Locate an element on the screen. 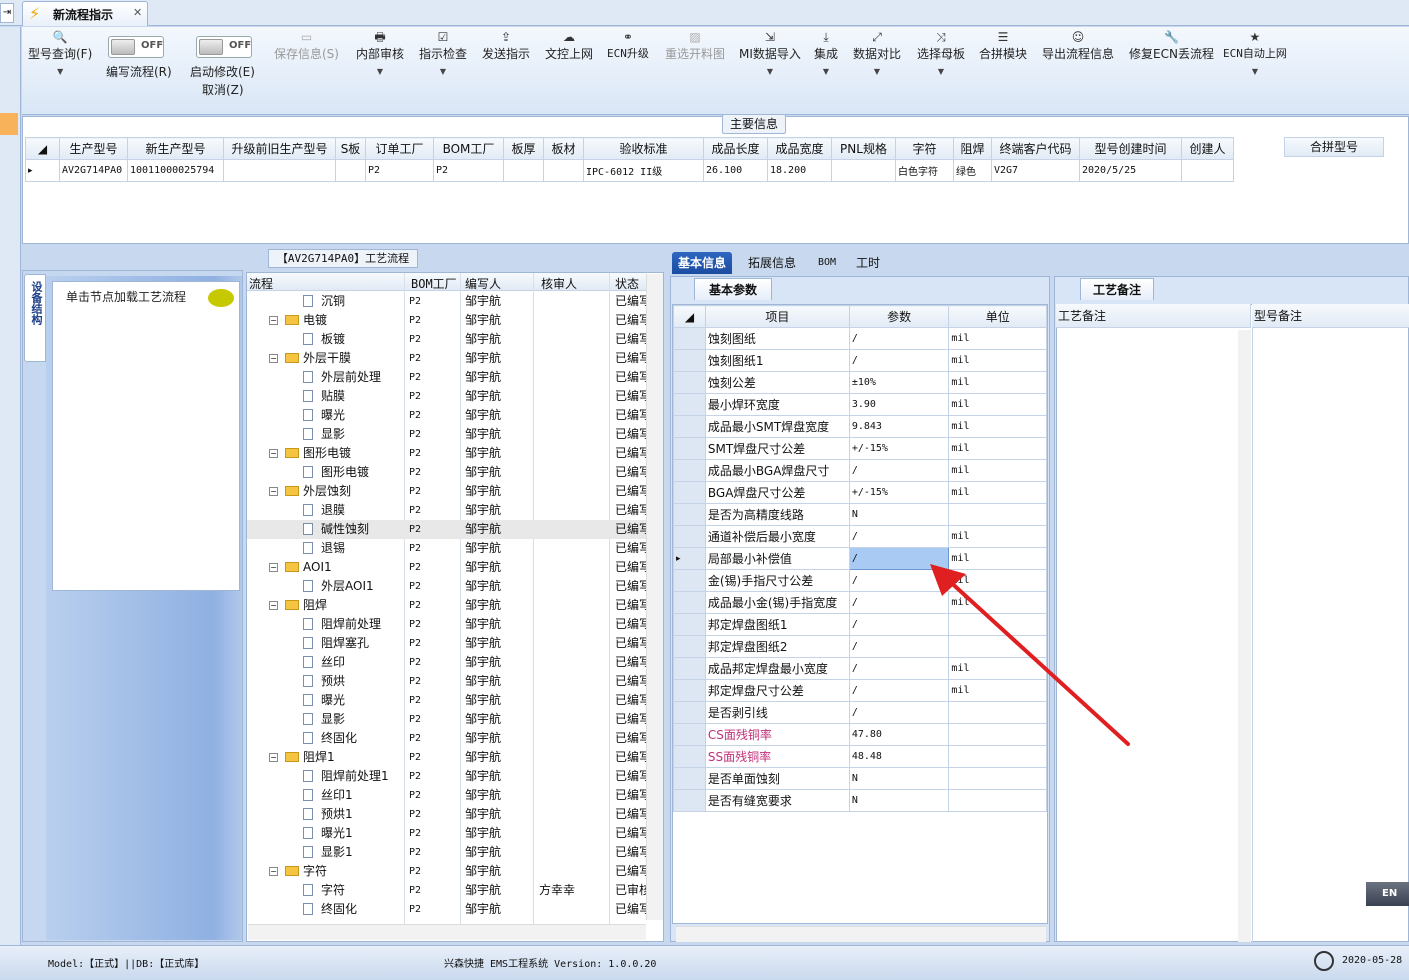 This screenshot has width=1409, height=980. main-col-header: 成品长度 is located at coordinates (735, 148).